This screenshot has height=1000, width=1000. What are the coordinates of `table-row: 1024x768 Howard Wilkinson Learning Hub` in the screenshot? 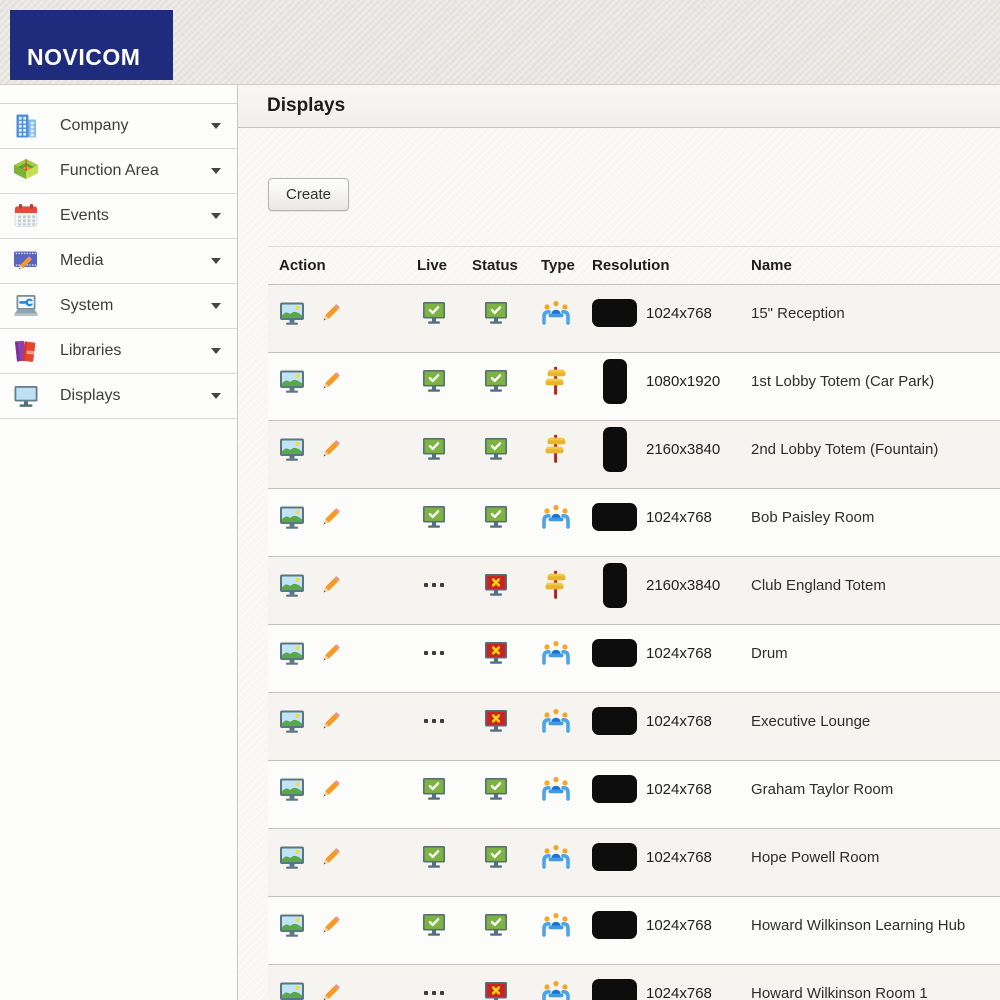 It's located at (634, 931).